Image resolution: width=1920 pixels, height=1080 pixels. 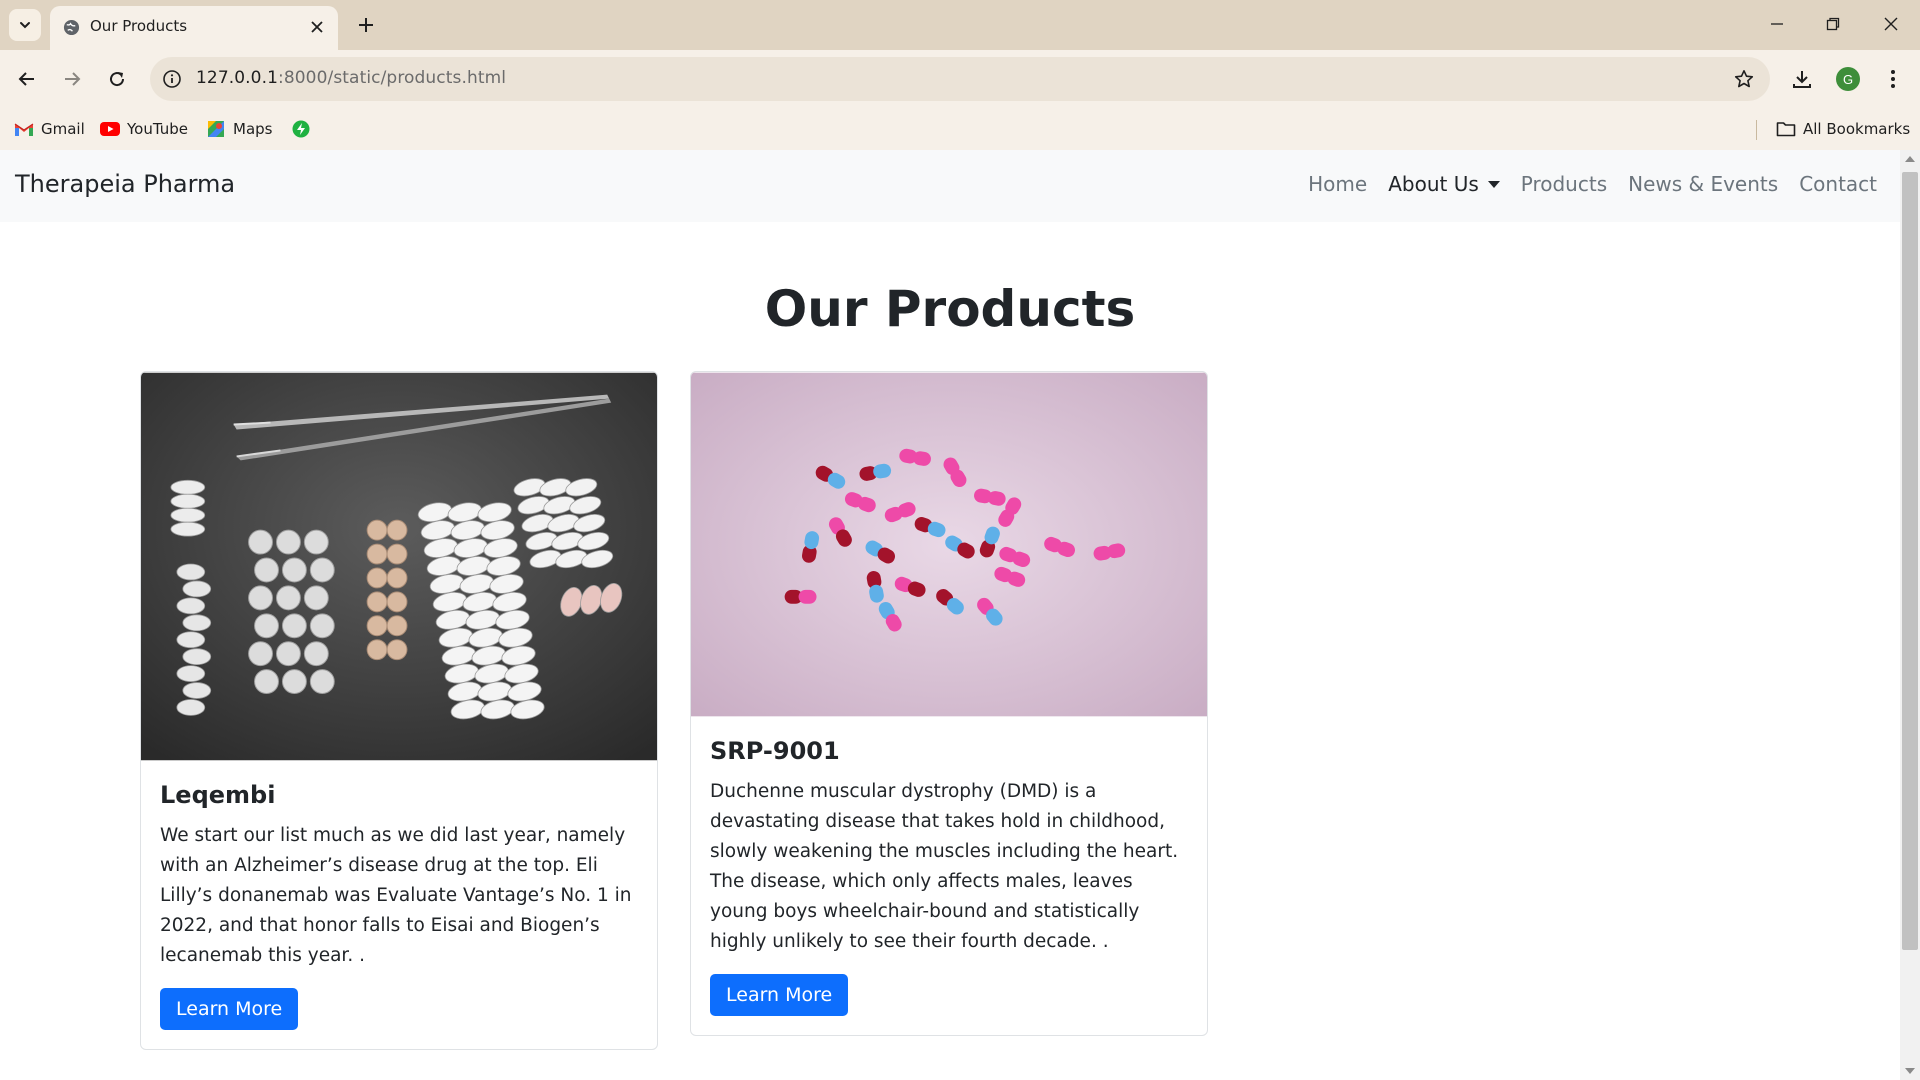 I want to click on forward-button, so click(x=72, y=79).